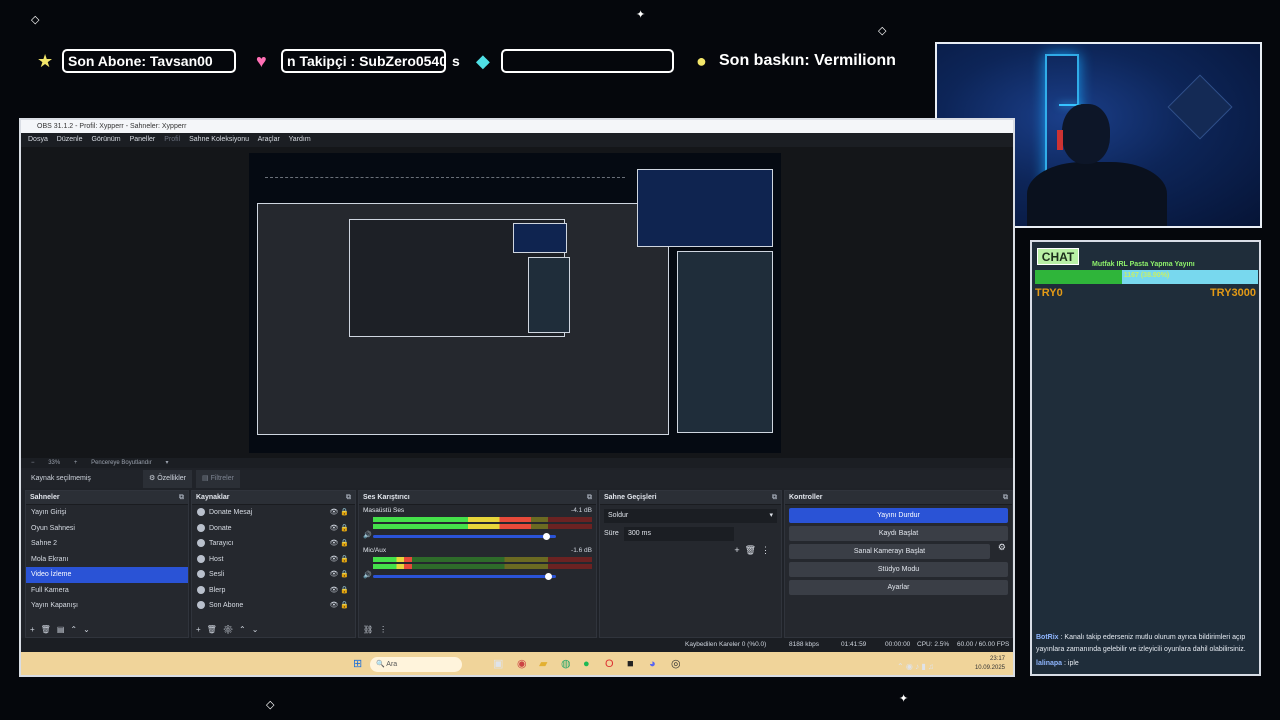 The width and height of the screenshot is (1280, 720). What do you see at coordinates (70, 139) in the screenshot?
I see `menu-edit: Düzenle` at bounding box center [70, 139].